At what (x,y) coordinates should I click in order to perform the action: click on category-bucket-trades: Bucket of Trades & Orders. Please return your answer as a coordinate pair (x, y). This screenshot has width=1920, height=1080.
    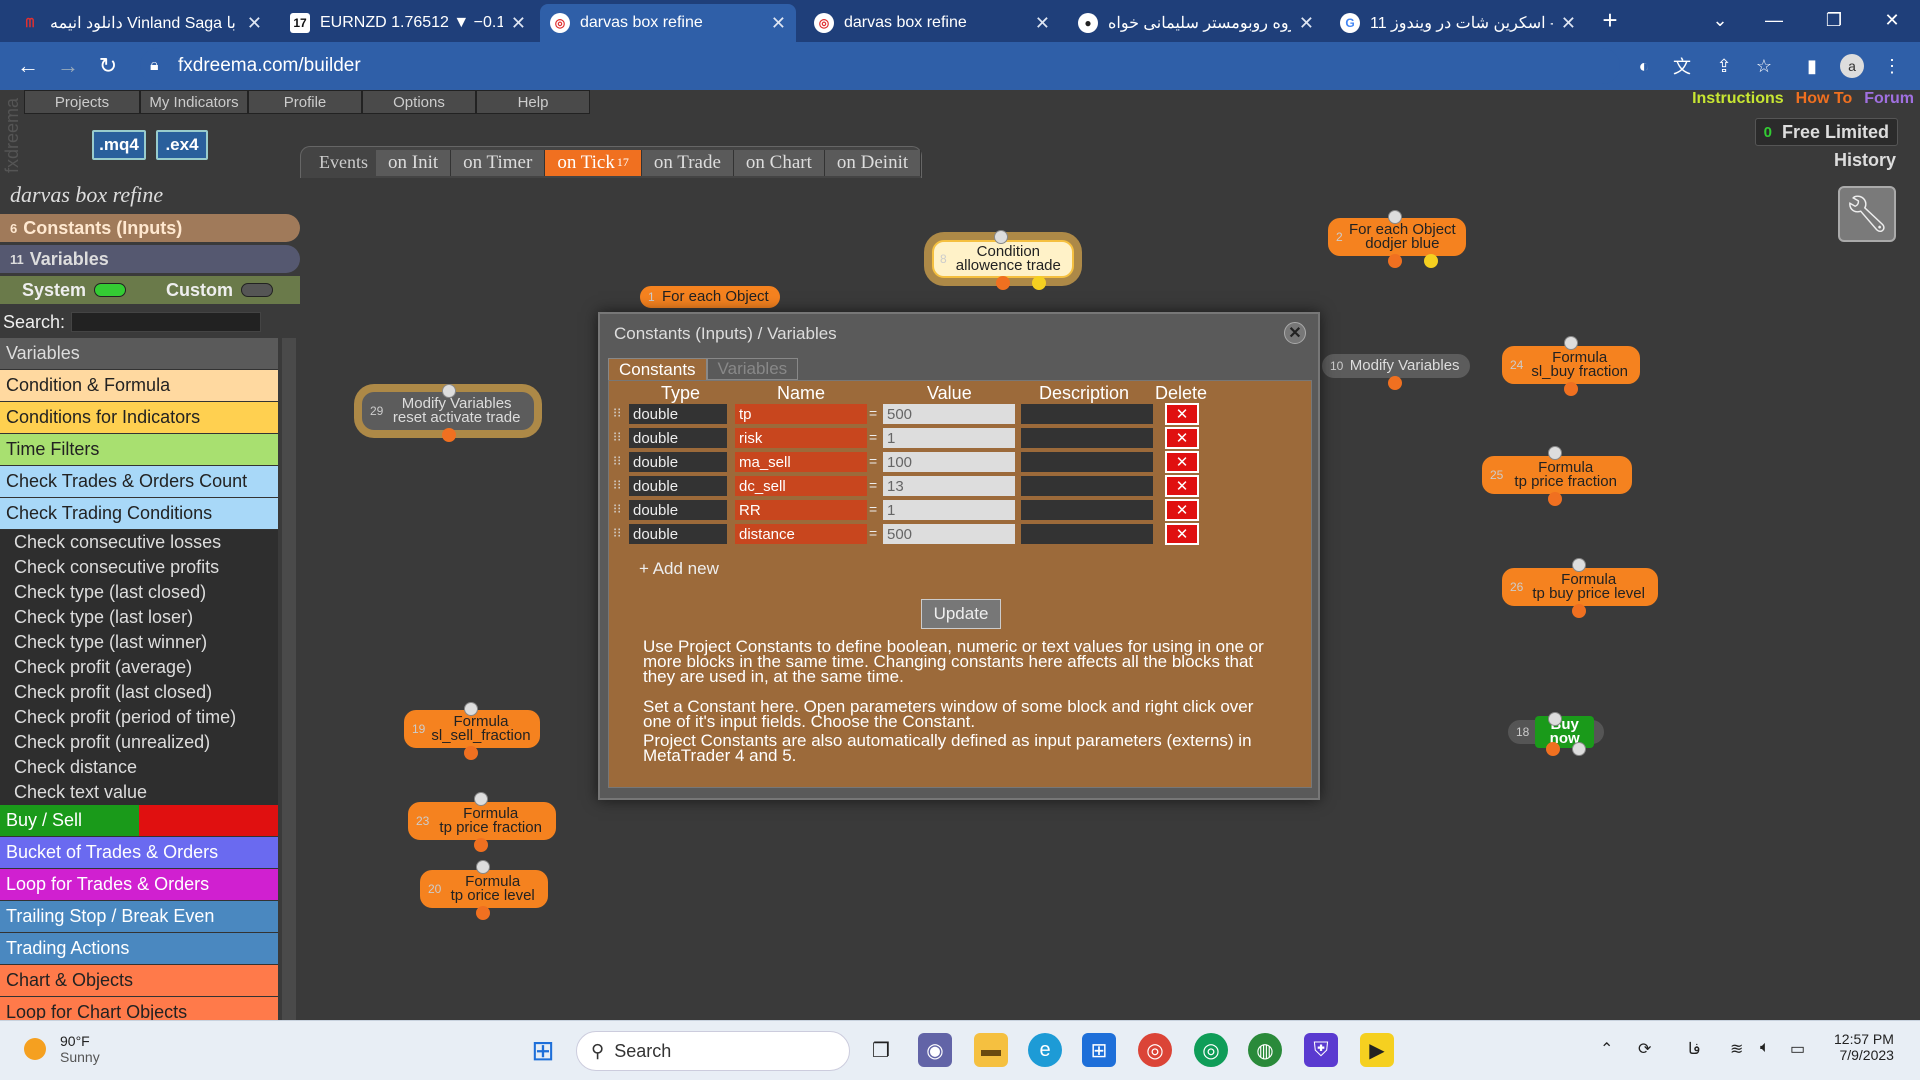
    Looking at the image, I should click on (139, 853).